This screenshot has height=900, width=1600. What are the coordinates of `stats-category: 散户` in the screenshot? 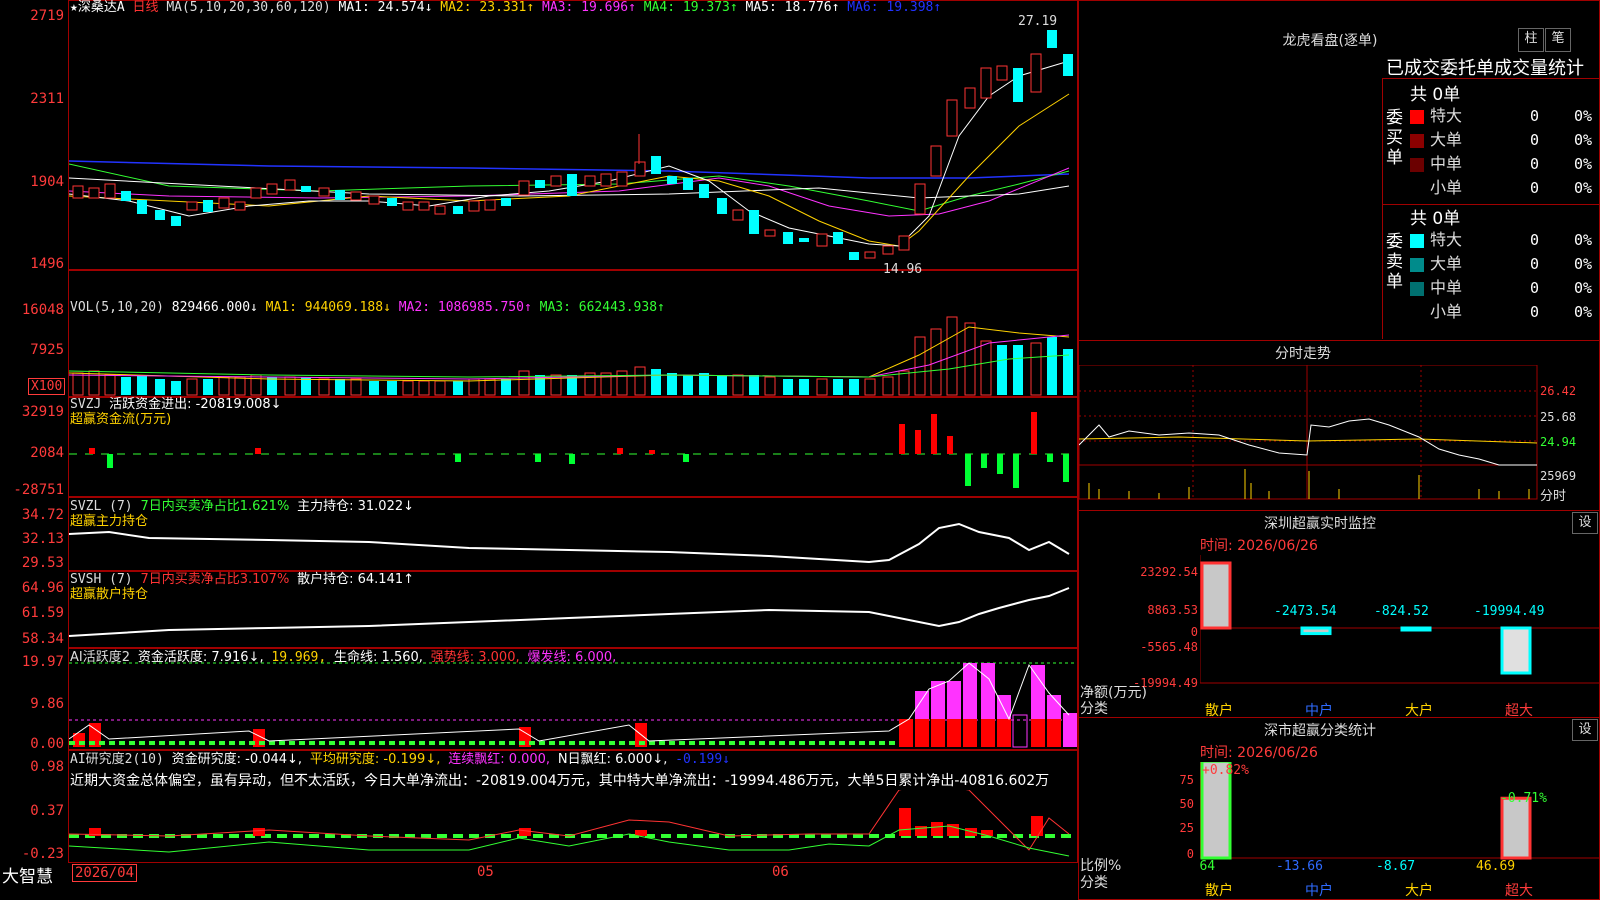 It's located at (1219, 891).